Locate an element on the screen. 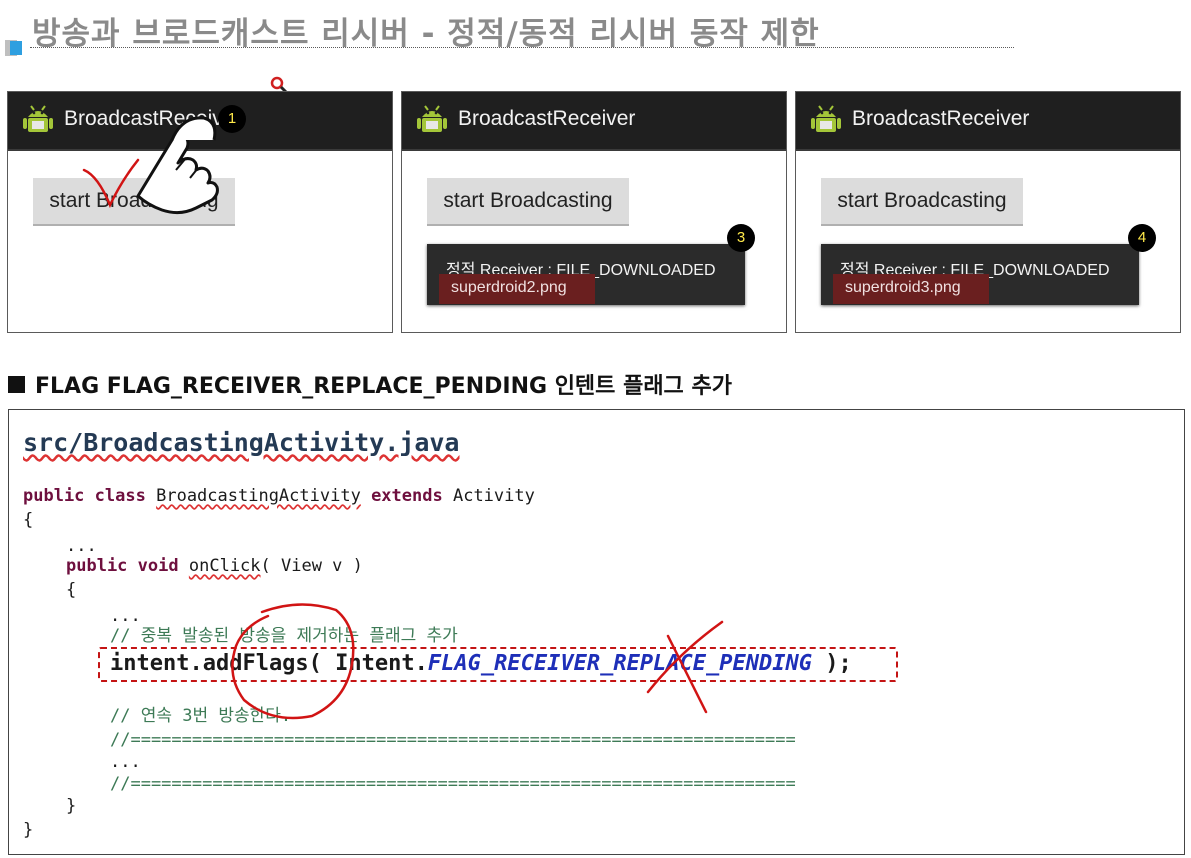 The width and height of the screenshot is (1191, 858). code-comment: // 중복 발송된 방송을 제거하는 플래그 추가 is located at coordinates (284, 636).